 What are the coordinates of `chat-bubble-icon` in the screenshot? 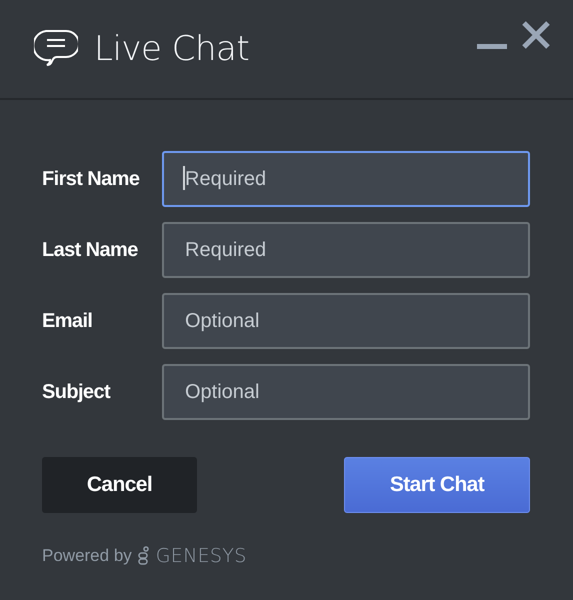 It's located at (56, 49).